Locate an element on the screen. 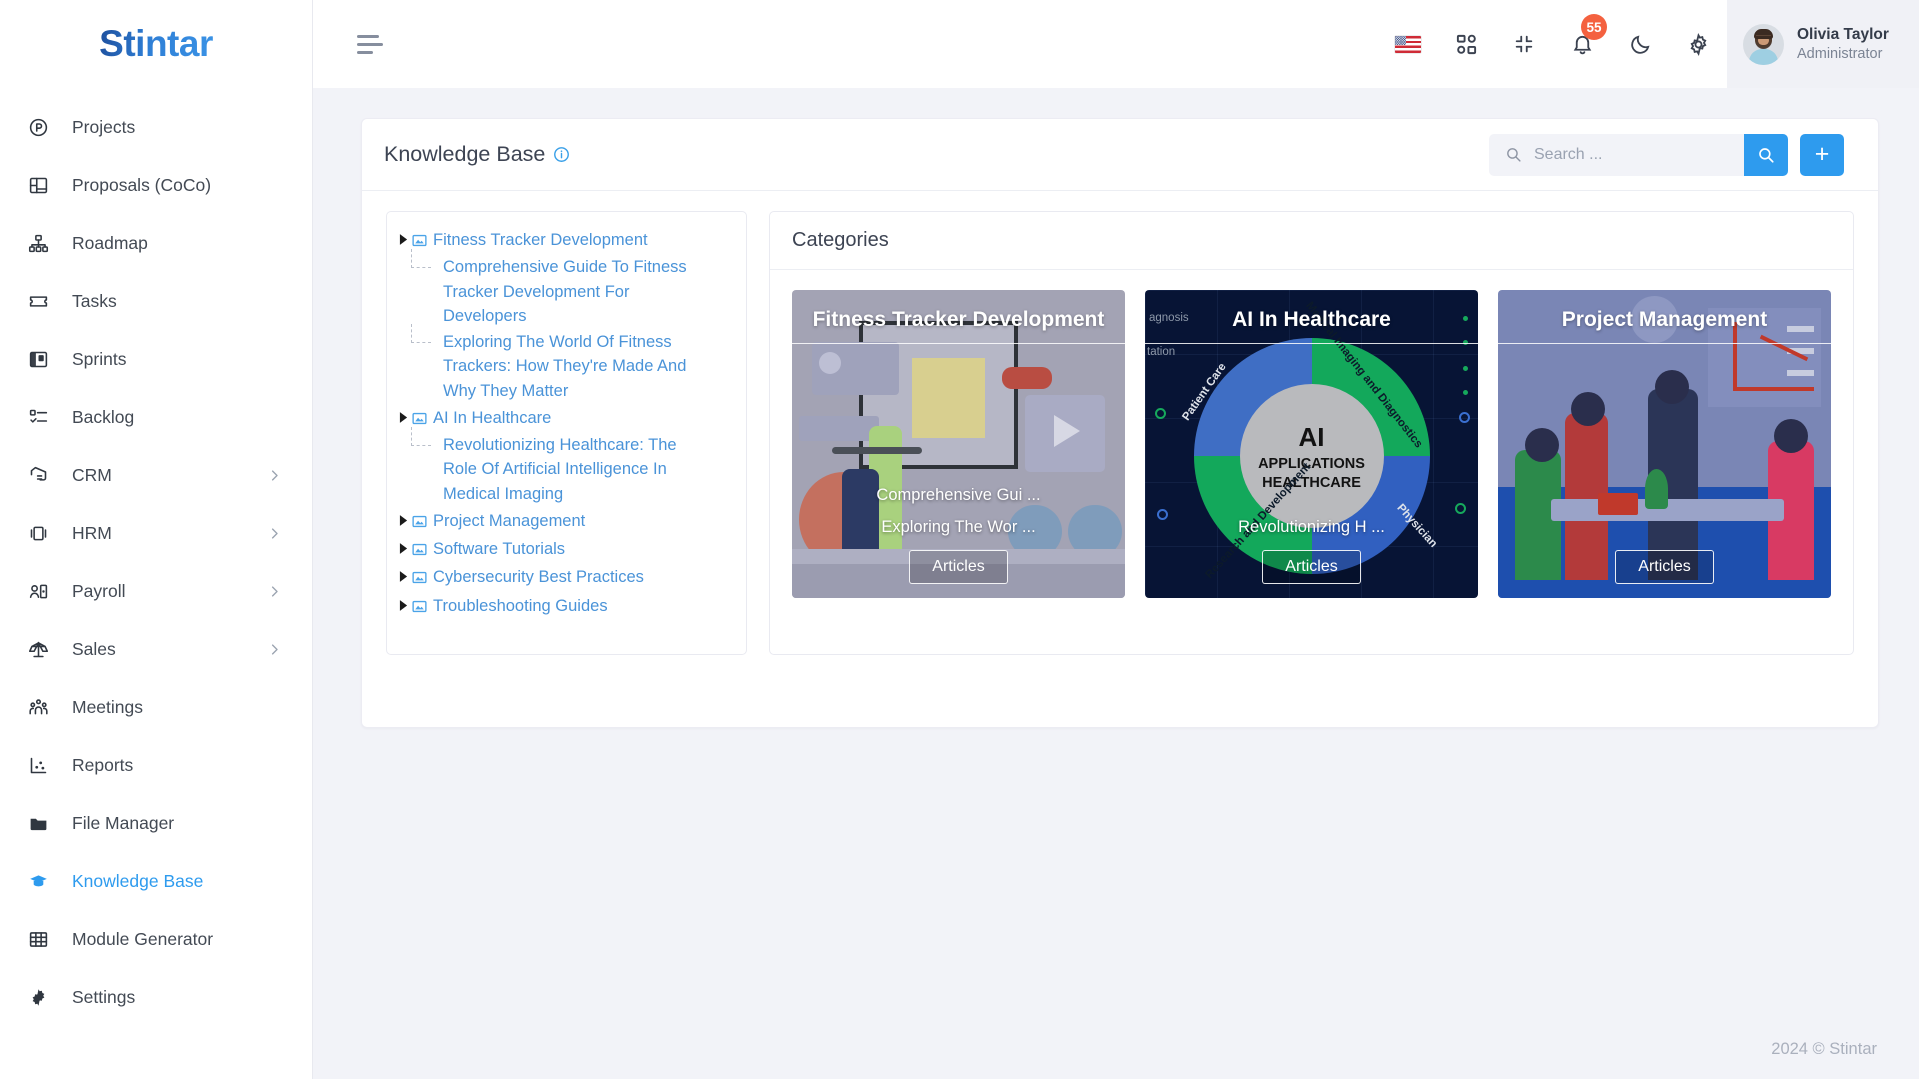 Image resolution: width=1919 pixels, height=1079 pixels. sidebar-item-backlog: Backlog is located at coordinates (156, 417).